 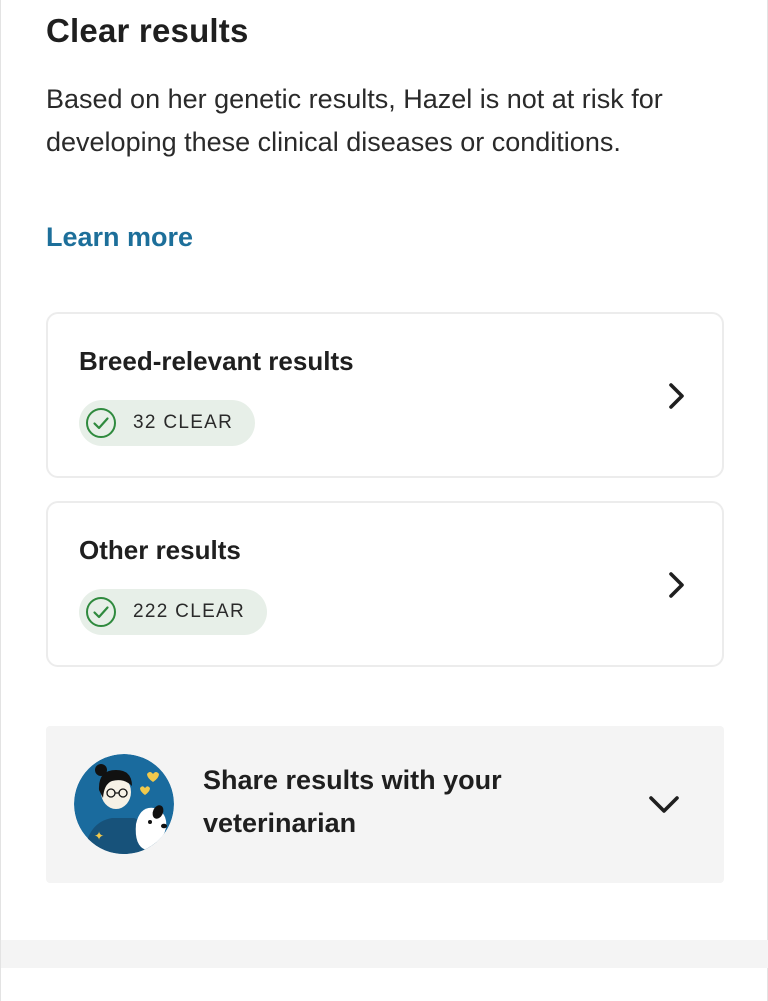 What do you see at coordinates (183, 422) in the screenshot?
I see `badge-label: 32 CLEAR` at bounding box center [183, 422].